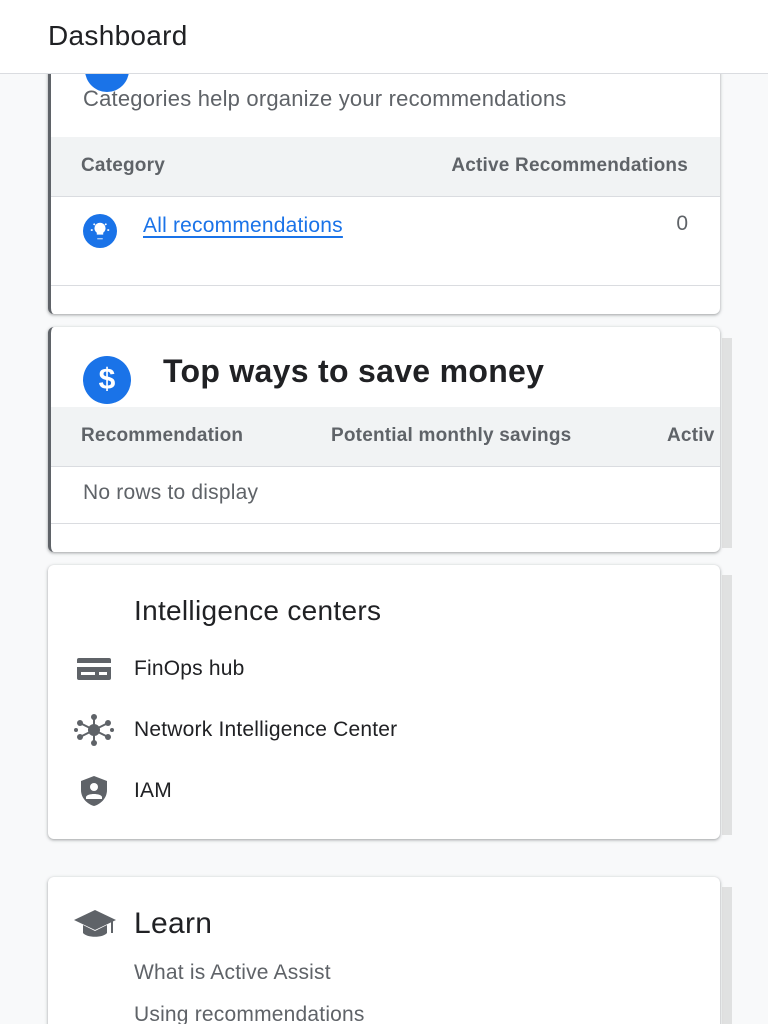  I want to click on learn-link-using-recommendations: Using recommendations, so click(249, 1013).